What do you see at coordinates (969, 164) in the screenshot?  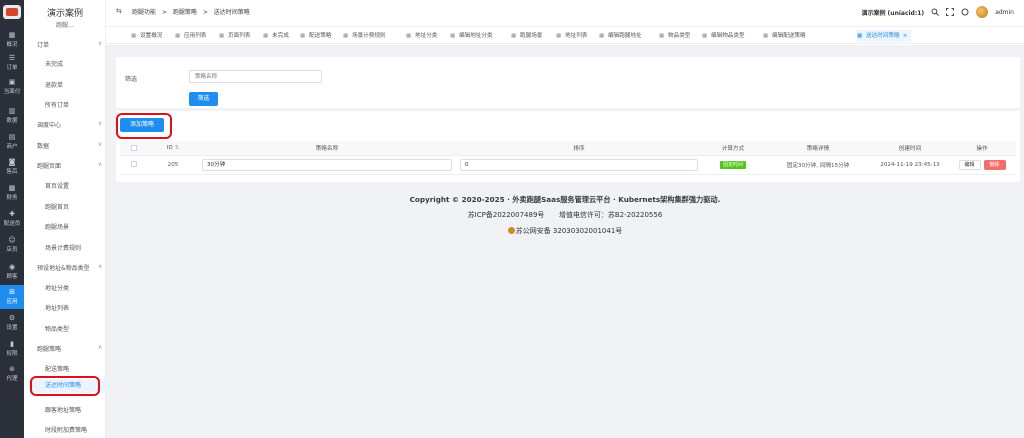 I see `edit-button: 编辑` at bounding box center [969, 164].